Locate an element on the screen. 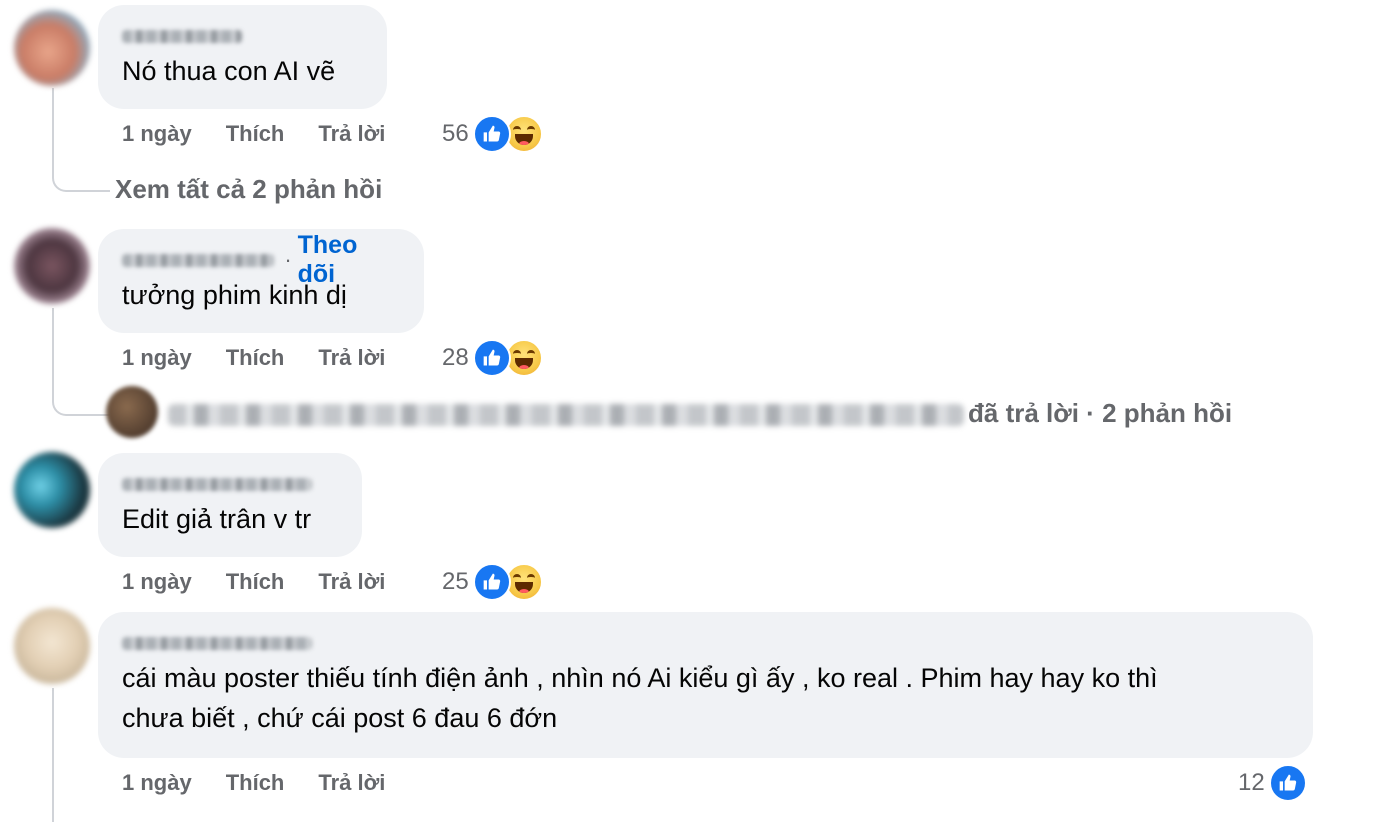 Image resolution: width=1384 pixels, height=822 pixels. commenter-name: · Theo dõi is located at coordinates (261, 259).